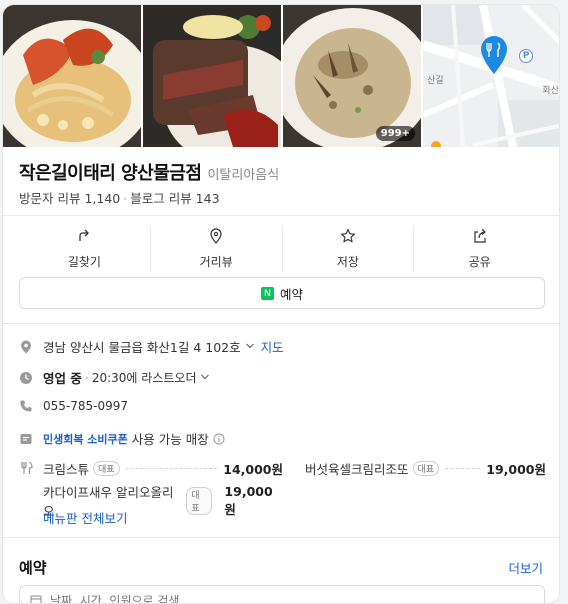 Image resolution: width=568 pixels, height=604 pixels. Describe the element at coordinates (291, 293) in the screenshot. I see `reserve-label: 예약` at that location.